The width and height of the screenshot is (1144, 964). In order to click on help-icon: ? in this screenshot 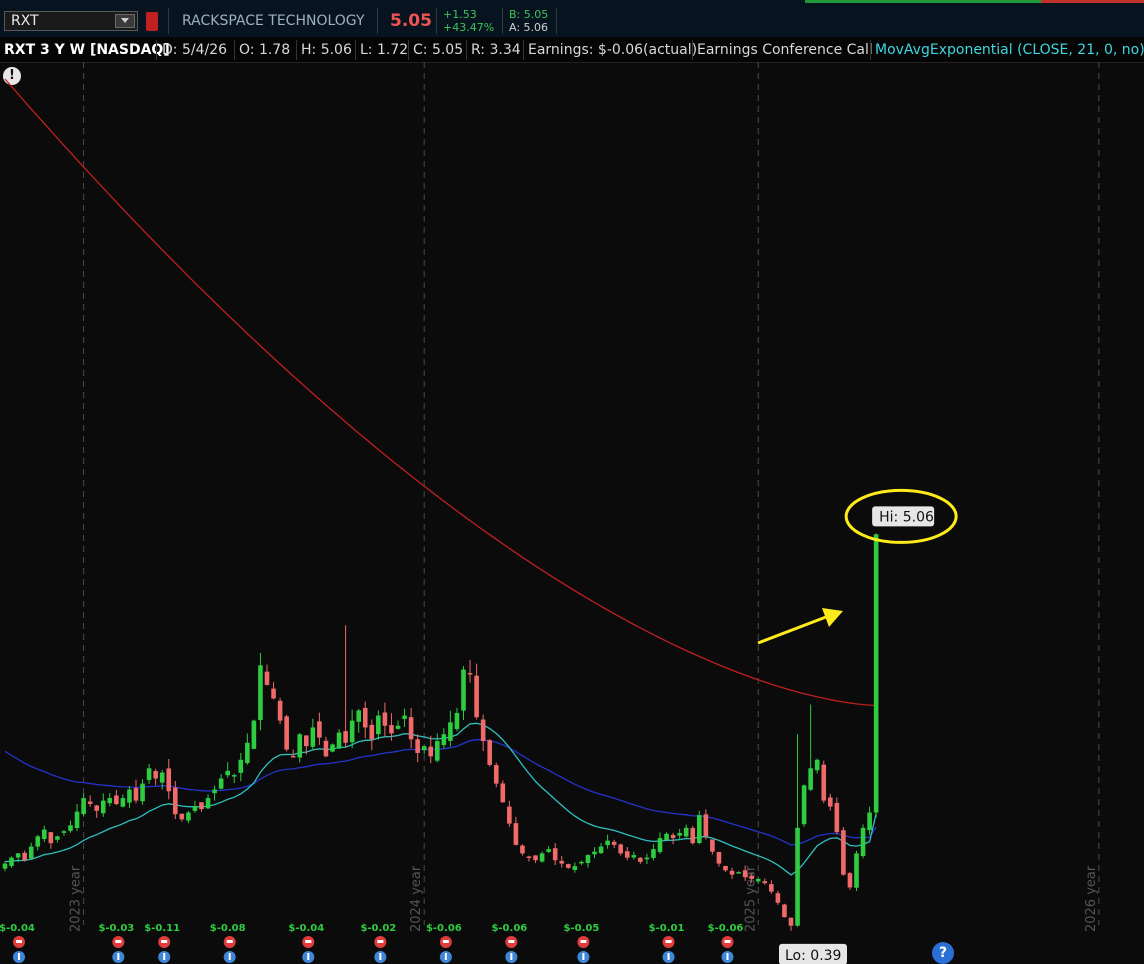, I will do `click(943, 953)`.